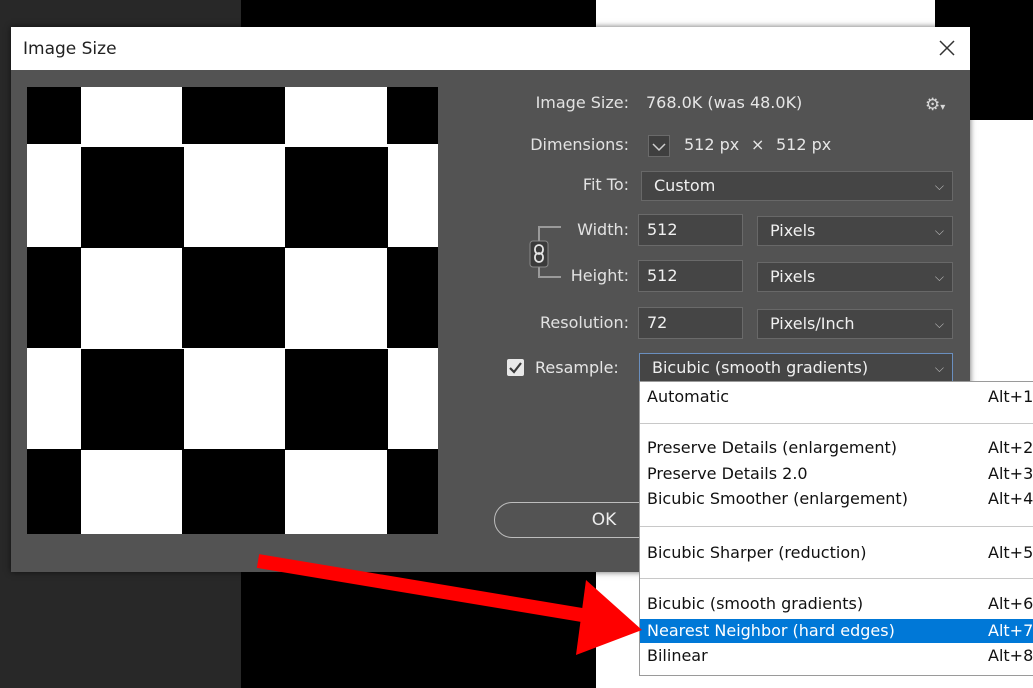  What do you see at coordinates (855, 277) in the screenshot?
I see `height-unit-select: Pixels ⌵` at bounding box center [855, 277].